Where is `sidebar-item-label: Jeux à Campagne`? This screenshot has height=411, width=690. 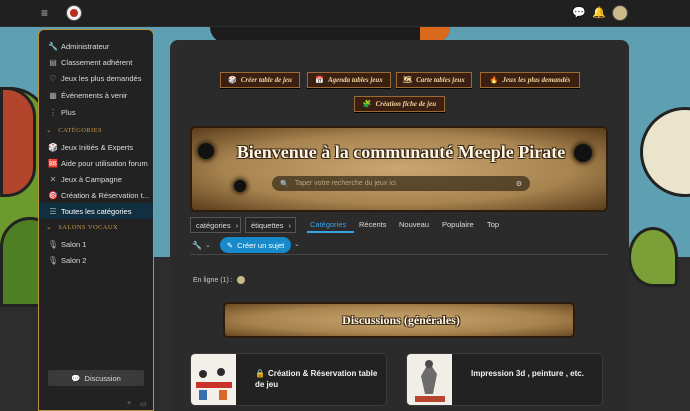
sidebar-item-label: Jeux à Campagne is located at coordinates (91, 179).